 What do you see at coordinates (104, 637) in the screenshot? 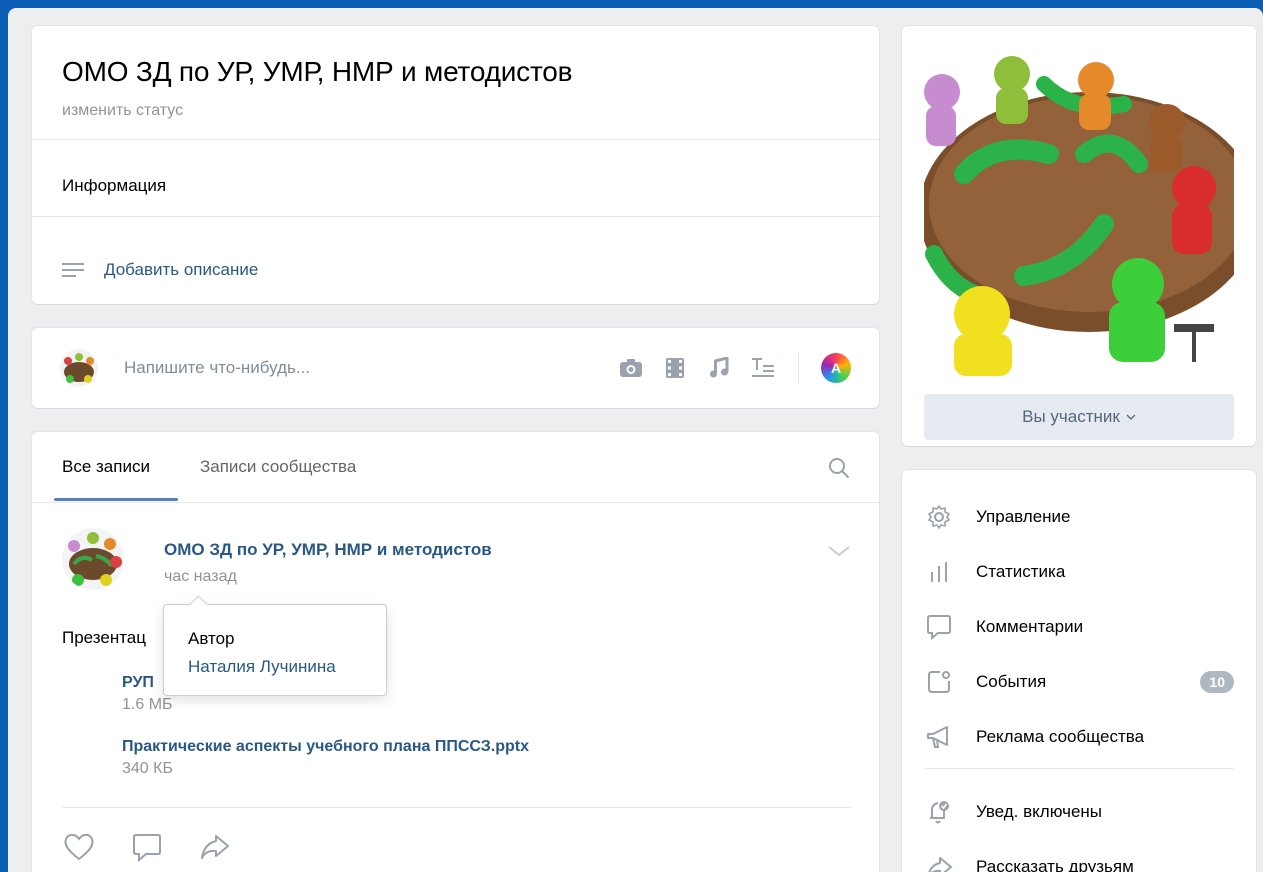
I see `post-text: Презентац` at bounding box center [104, 637].